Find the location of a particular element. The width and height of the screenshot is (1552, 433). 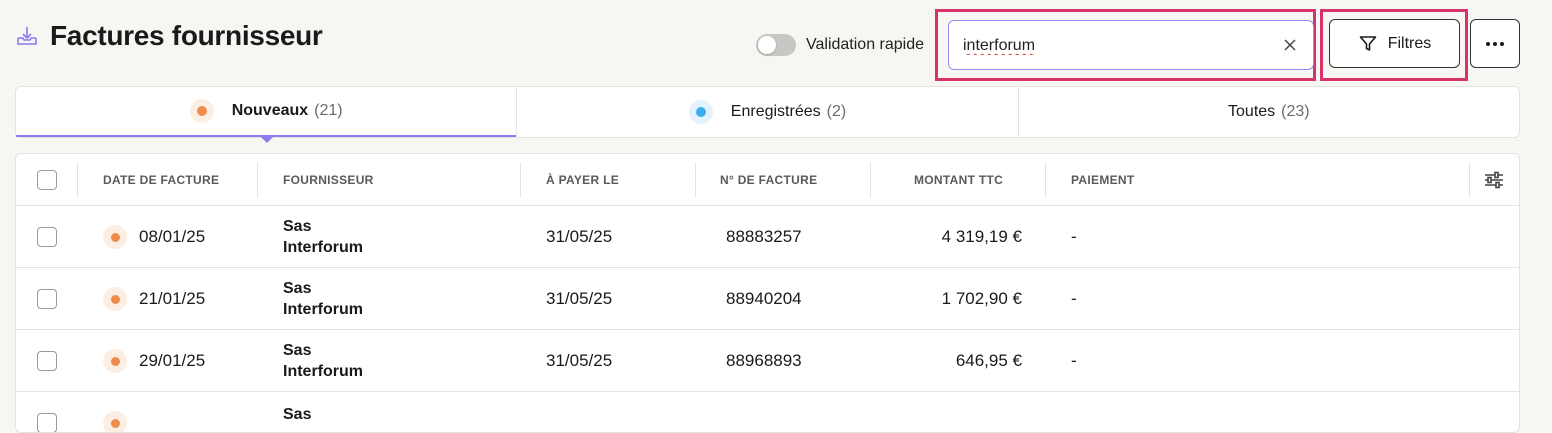

column-header-due-date: À payer le is located at coordinates (582, 180).